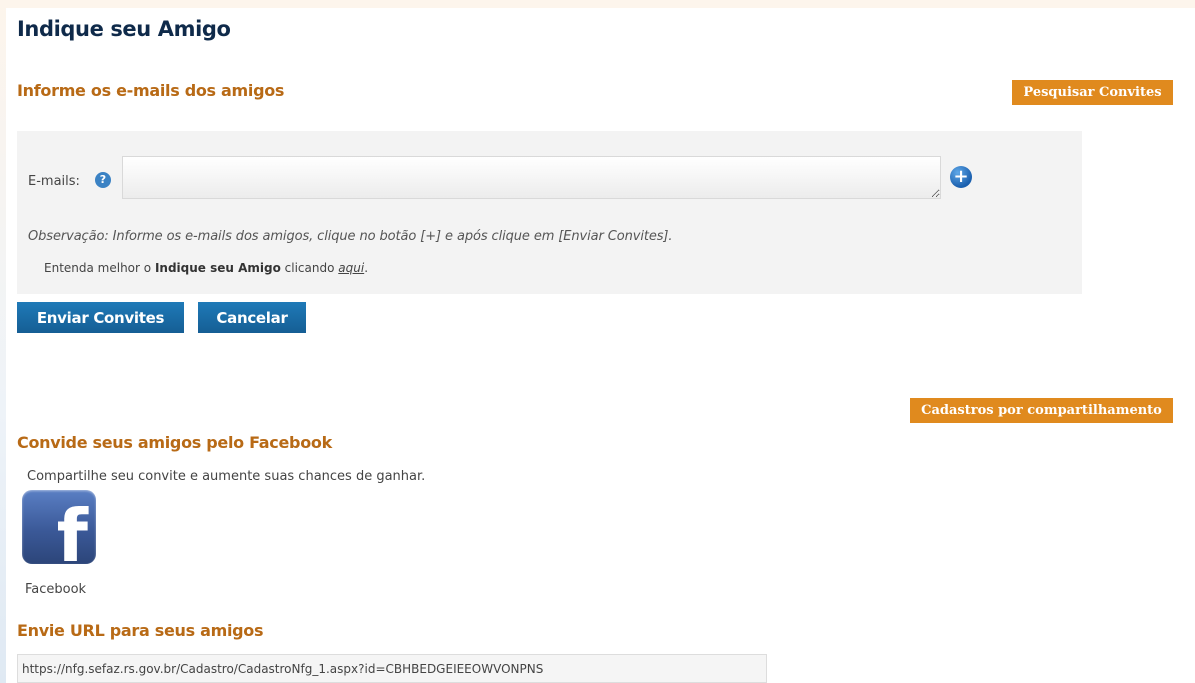  Describe the element at coordinates (140, 630) in the screenshot. I see `url-section-heading: Envie URL para seus amigos` at that location.